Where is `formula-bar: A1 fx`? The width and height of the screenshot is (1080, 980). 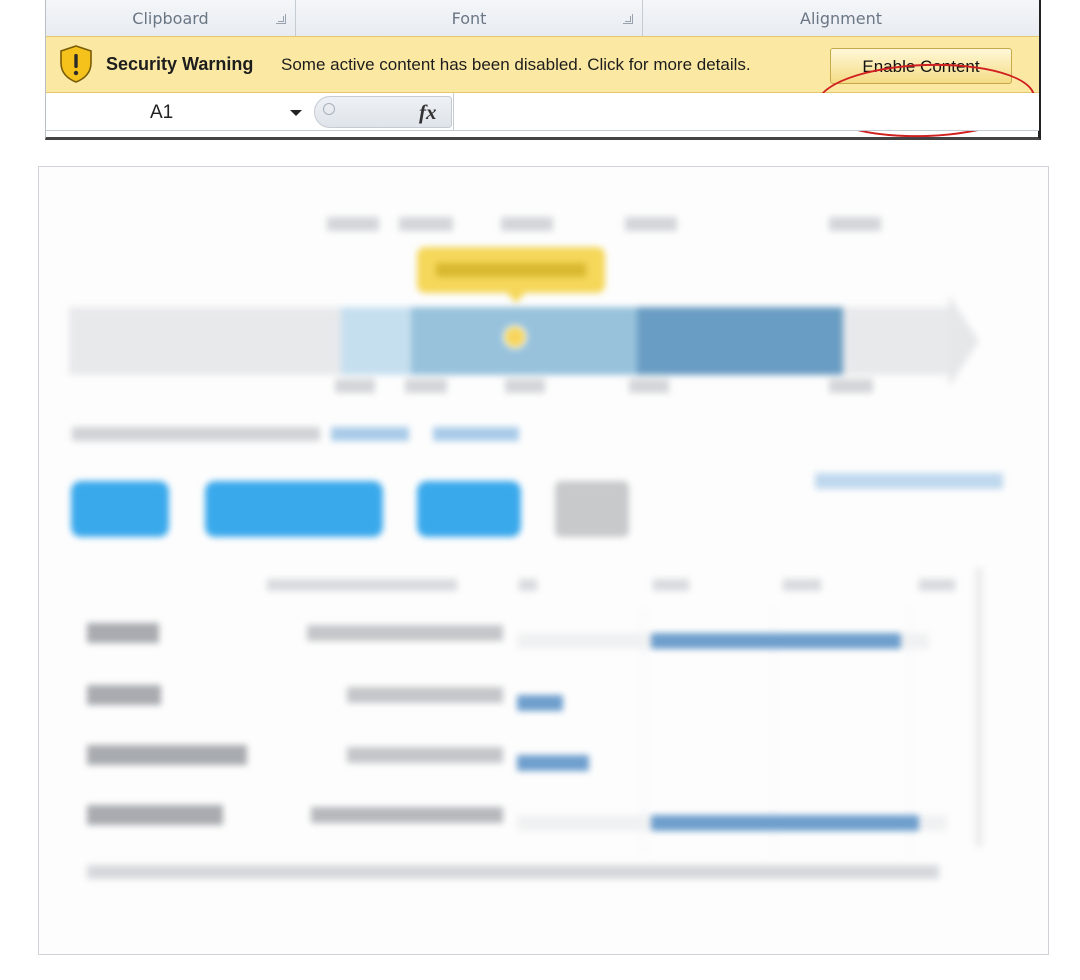 formula-bar: A1 fx is located at coordinates (542, 112).